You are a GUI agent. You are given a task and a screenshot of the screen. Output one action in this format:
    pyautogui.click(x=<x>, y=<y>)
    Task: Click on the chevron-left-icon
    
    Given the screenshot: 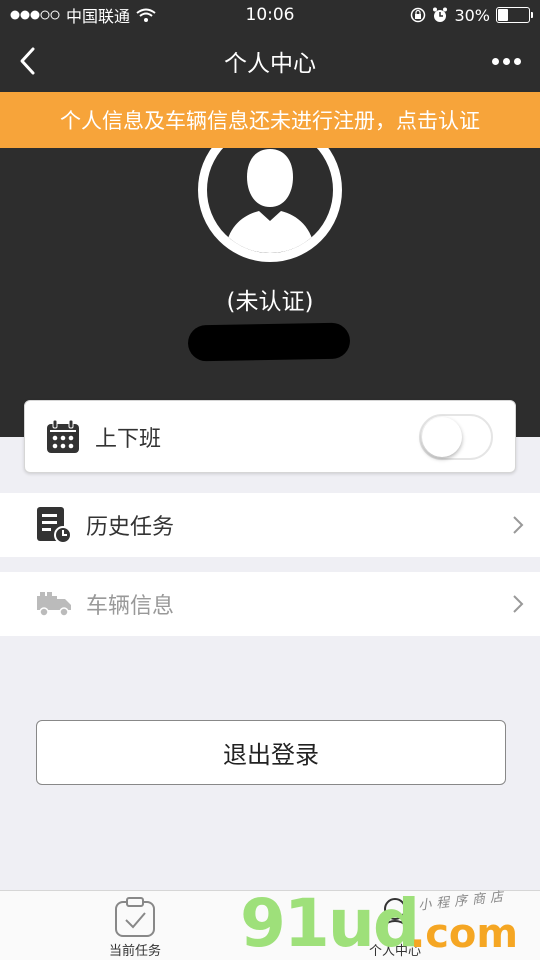 What is the action you would take?
    pyautogui.click(x=27, y=61)
    